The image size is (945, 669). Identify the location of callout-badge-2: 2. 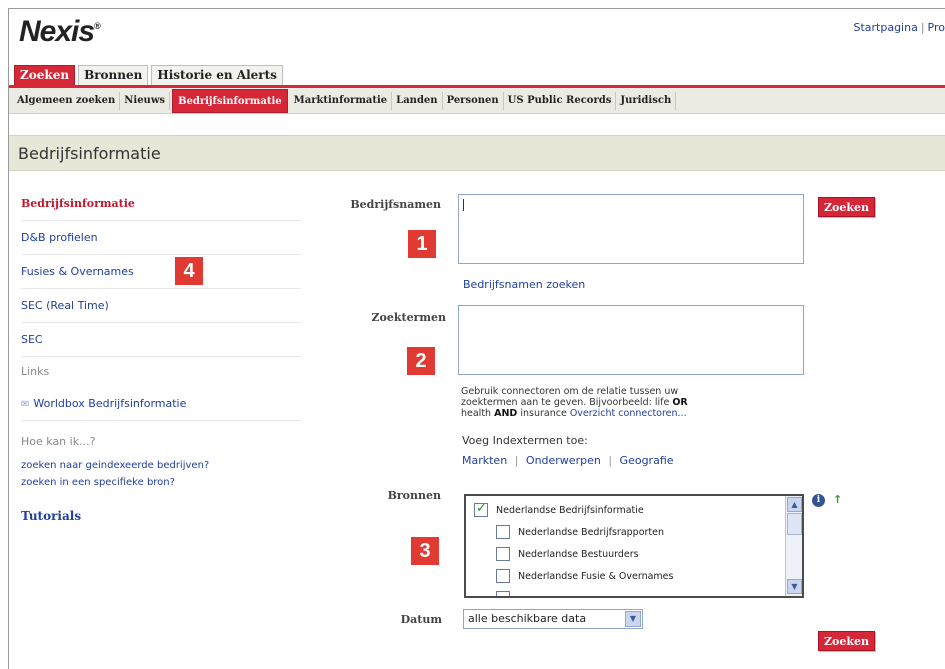
(421, 361).